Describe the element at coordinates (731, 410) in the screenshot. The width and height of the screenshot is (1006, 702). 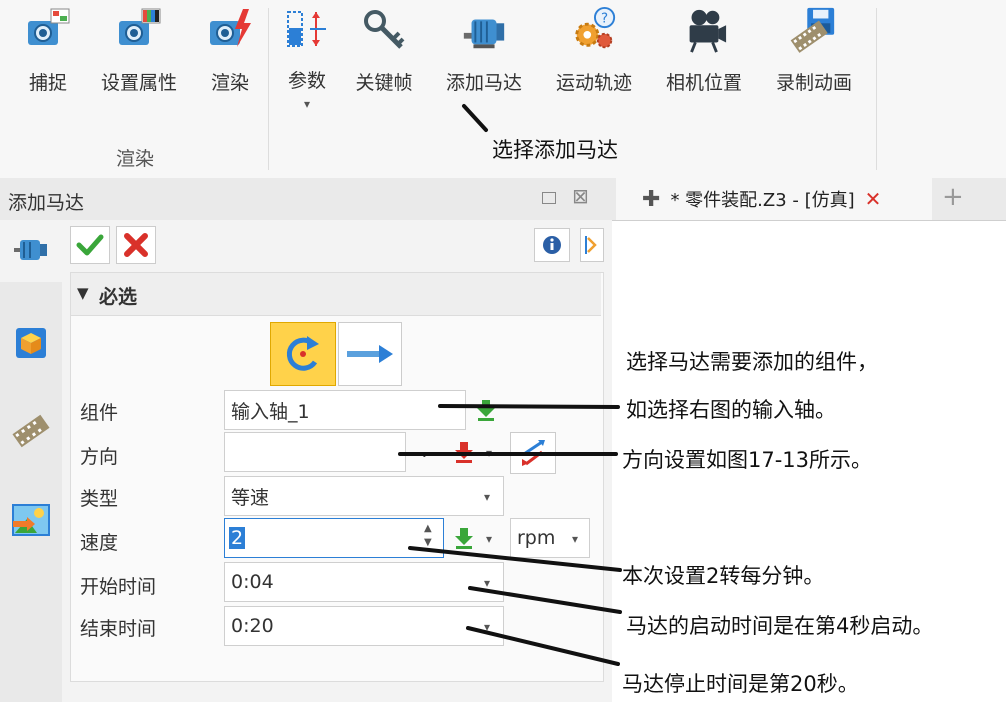
I see `annotation-component-2: 如选择右图的输入轴。` at that location.